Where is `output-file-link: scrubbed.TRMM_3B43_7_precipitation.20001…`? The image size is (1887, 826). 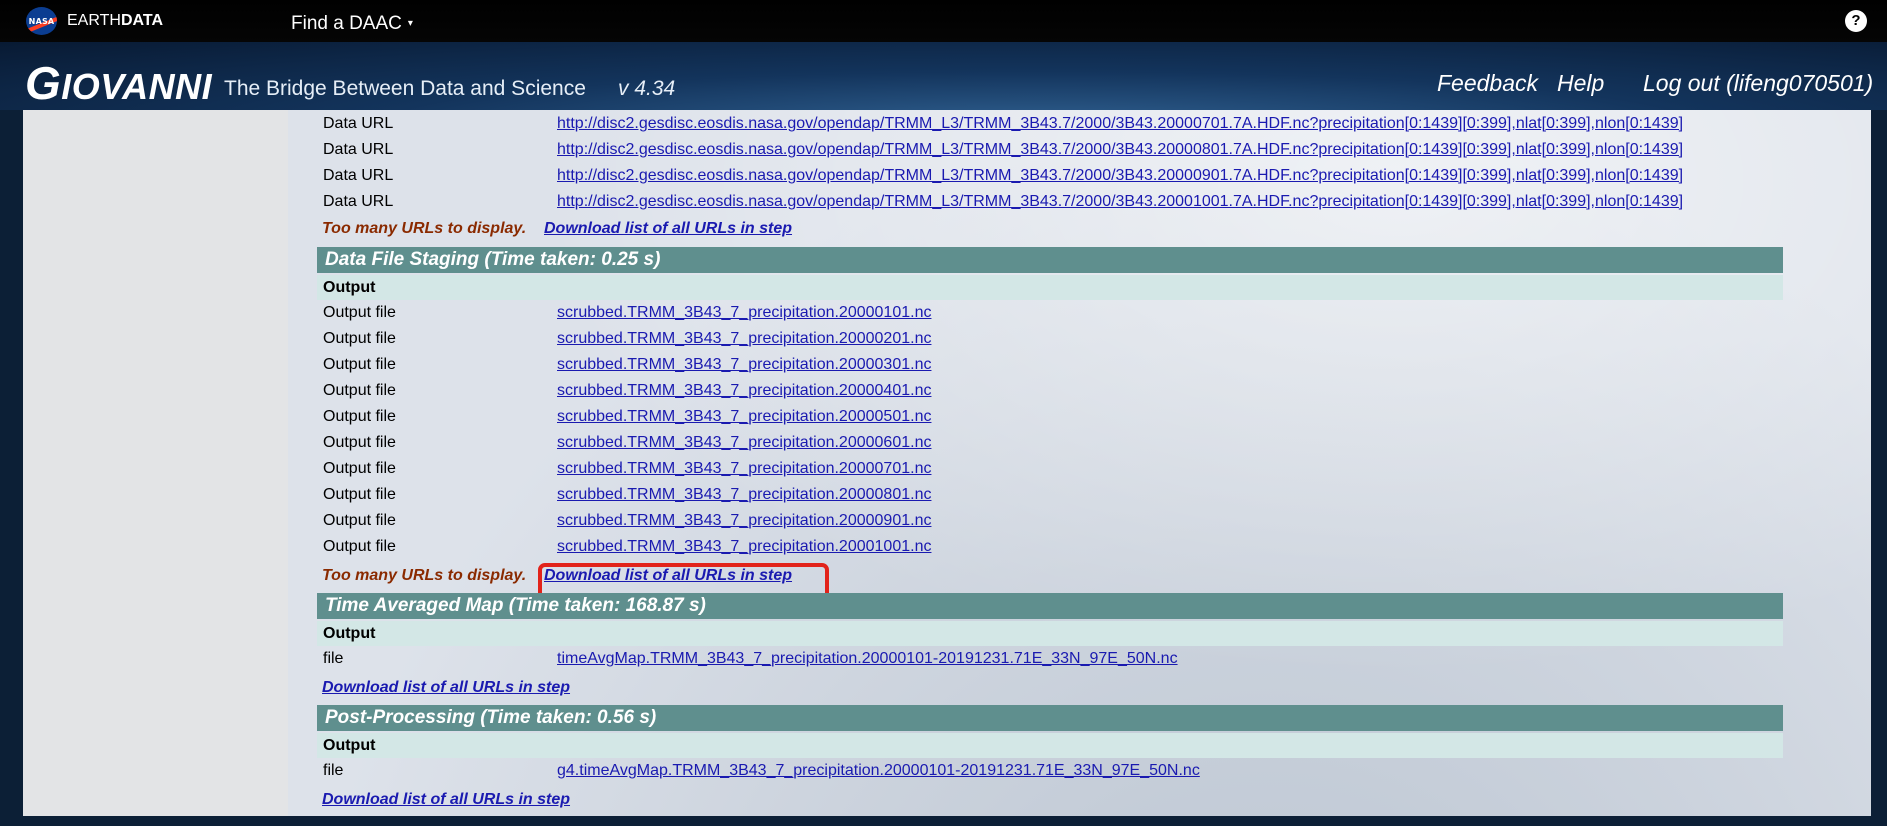 output-file-link: scrubbed.TRMM_3B43_7_precipitation.20001… is located at coordinates (744, 547).